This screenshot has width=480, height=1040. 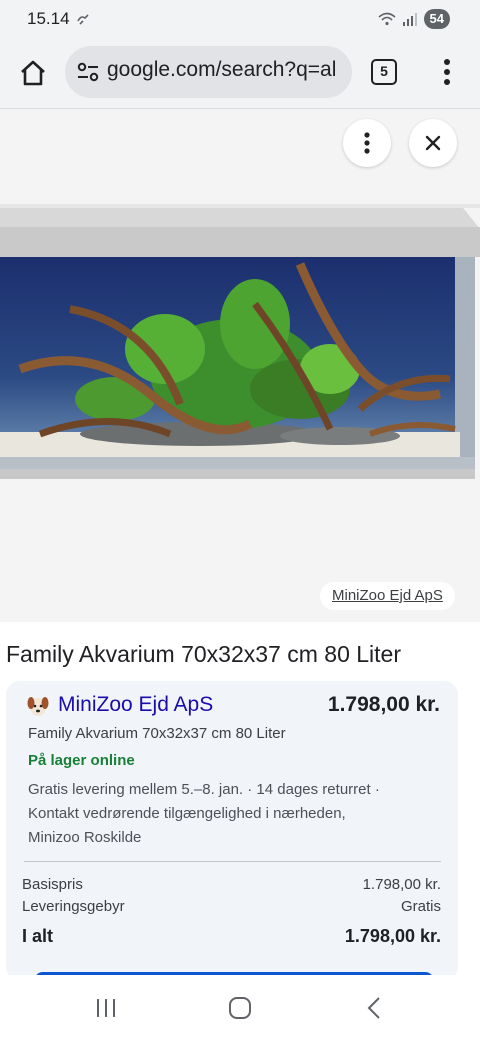 What do you see at coordinates (106, 1008) in the screenshot?
I see `recent-apps-icon` at bounding box center [106, 1008].